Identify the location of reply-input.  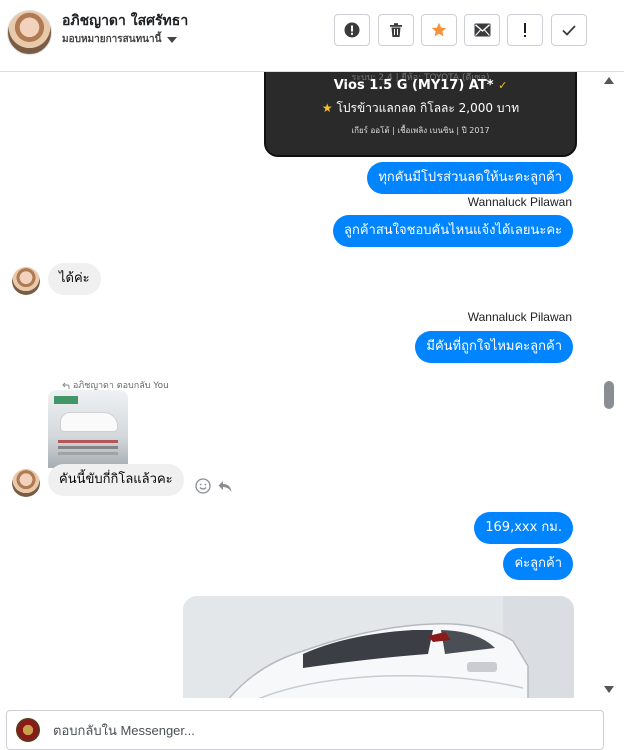
(323, 730).